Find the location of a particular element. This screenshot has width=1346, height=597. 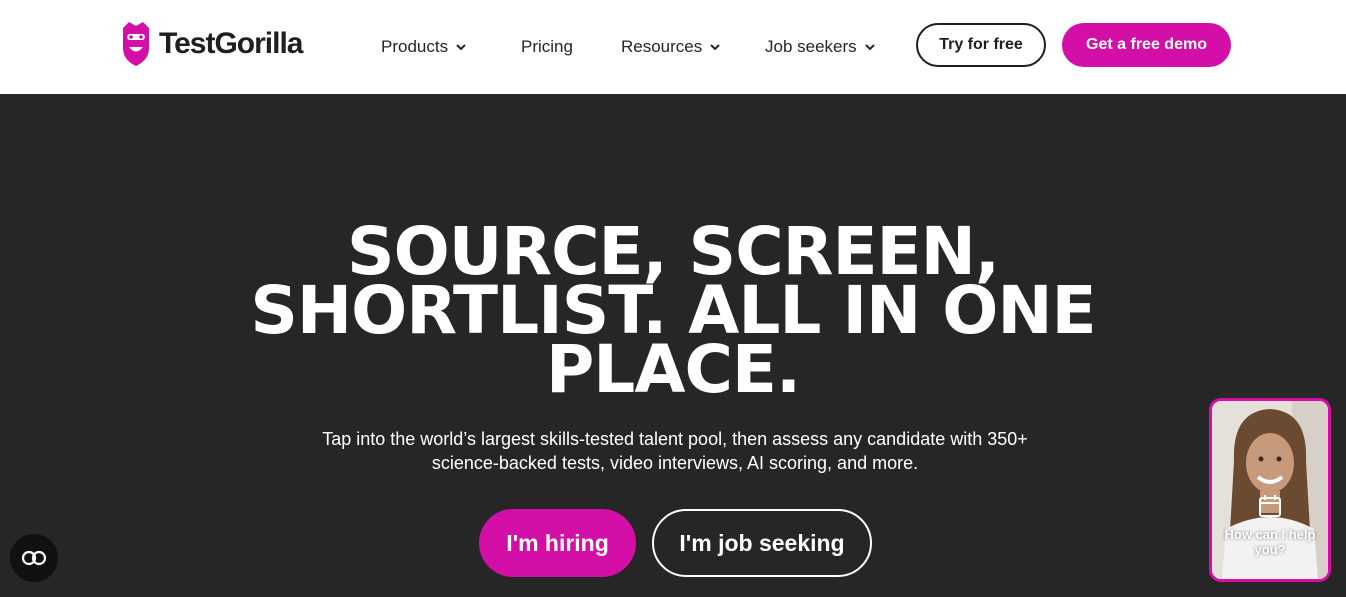

nav-products: Products is located at coordinates (424, 47).